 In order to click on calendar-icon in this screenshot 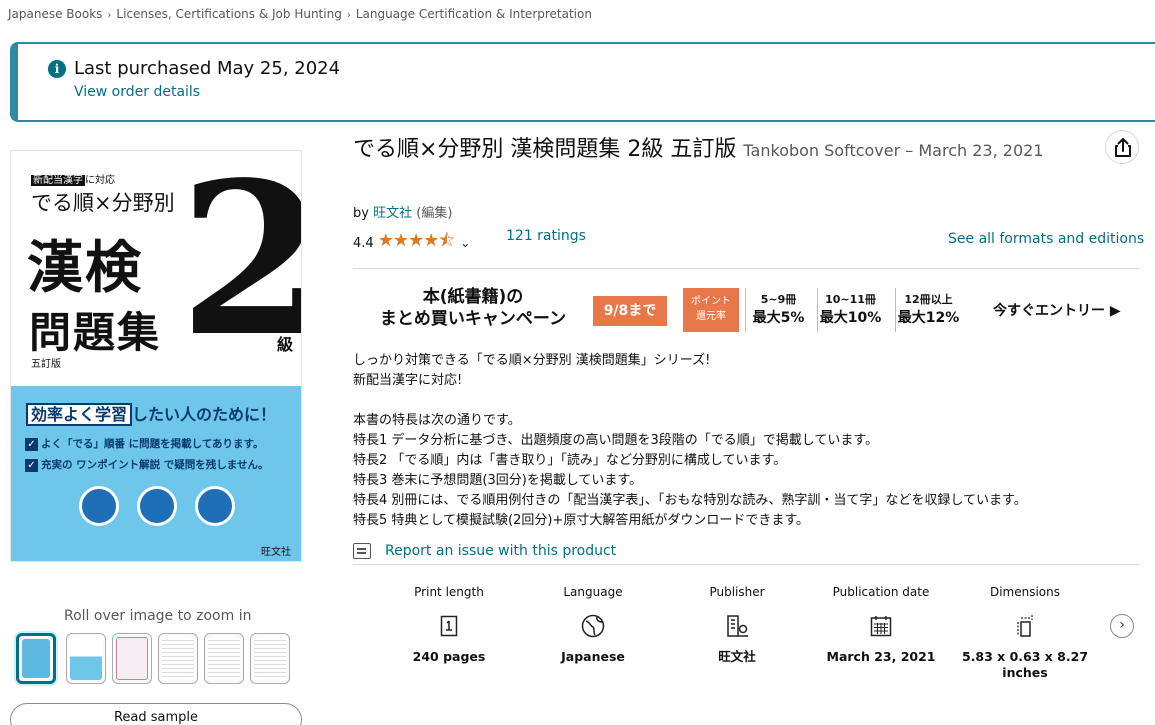, I will do `click(881, 626)`.